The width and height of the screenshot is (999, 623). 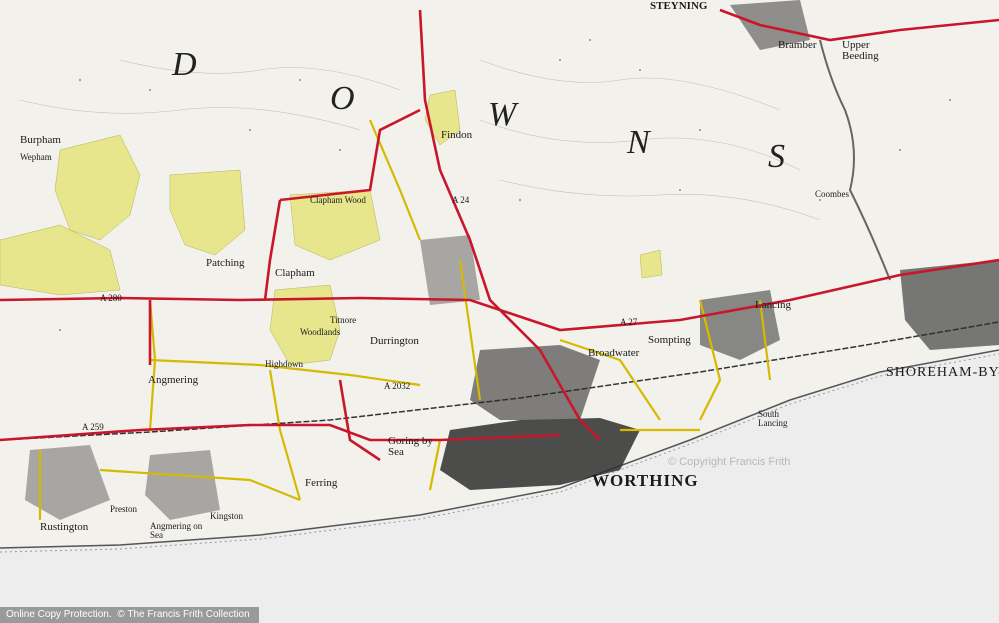 I want to click on road-a2032: A 2032, so click(x=397, y=386).